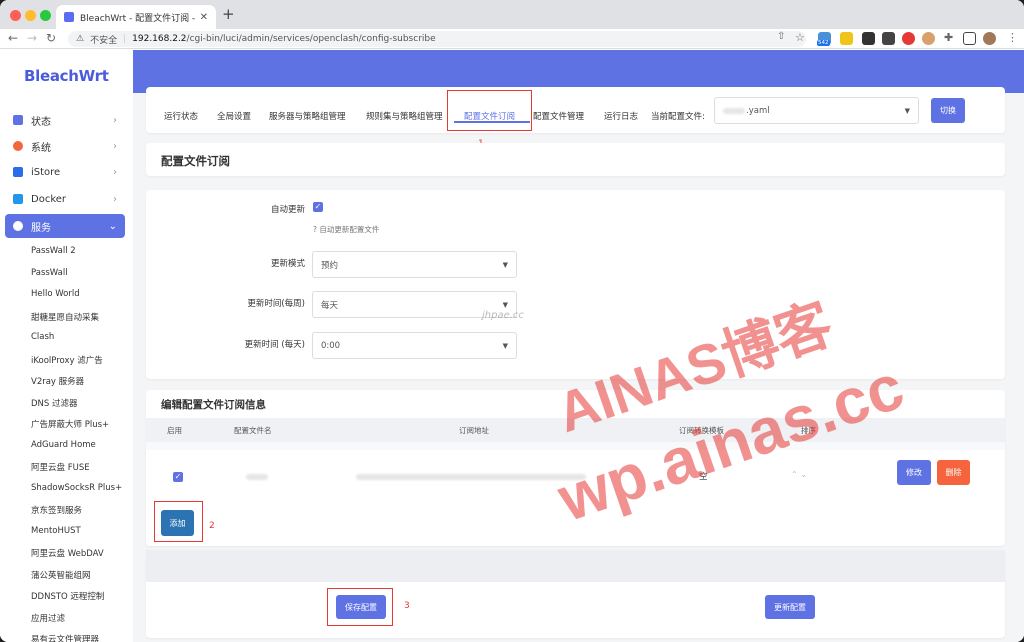  I want to click on extension-badge: 542, so click(823, 43).